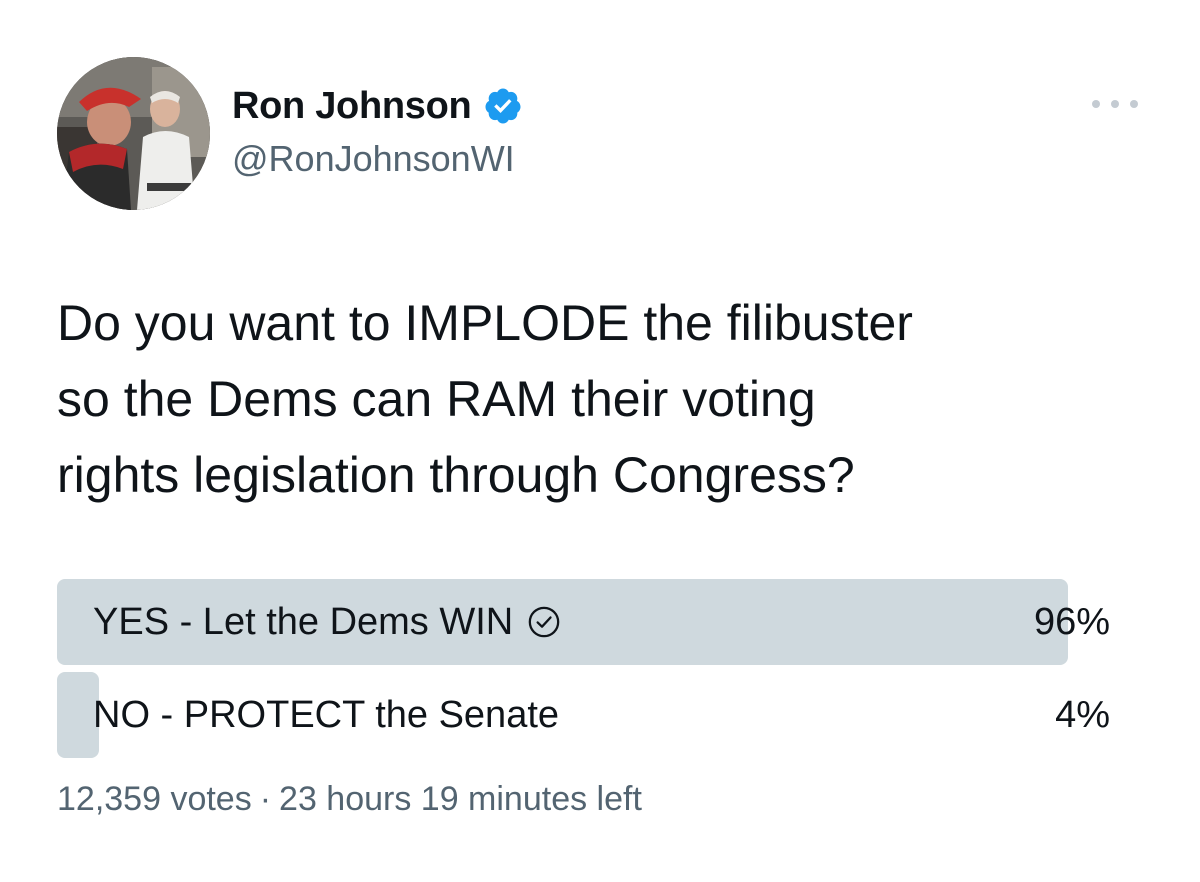 The height and width of the screenshot is (882, 1200). What do you see at coordinates (583, 715) in the screenshot?
I see `poll-option-no: NO - PROTECT the Senate 4%` at bounding box center [583, 715].